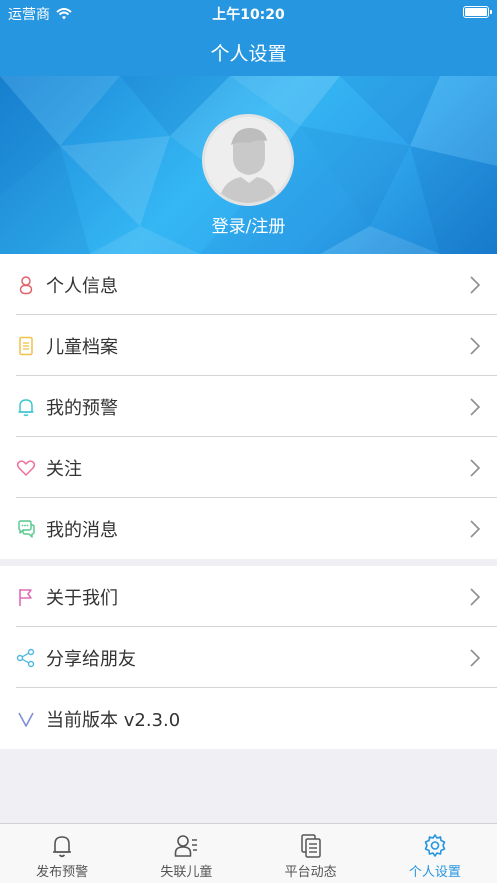  Describe the element at coordinates (248, 467) in the screenshot. I see `menu-item-follow: 关注` at that location.